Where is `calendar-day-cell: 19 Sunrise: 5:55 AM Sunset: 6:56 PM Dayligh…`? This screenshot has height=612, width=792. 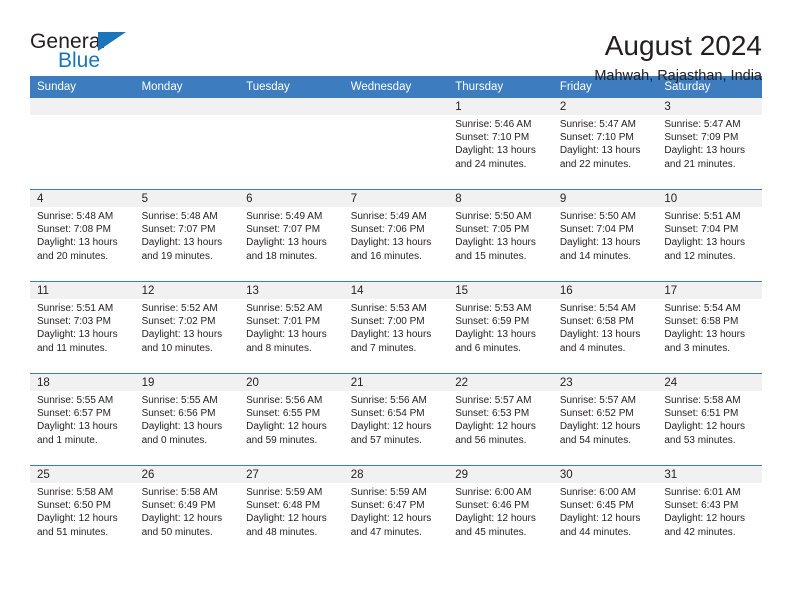 calendar-day-cell: 19 Sunrise: 5:55 AM Sunset: 6:56 PM Dayligh… is located at coordinates (187, 419).